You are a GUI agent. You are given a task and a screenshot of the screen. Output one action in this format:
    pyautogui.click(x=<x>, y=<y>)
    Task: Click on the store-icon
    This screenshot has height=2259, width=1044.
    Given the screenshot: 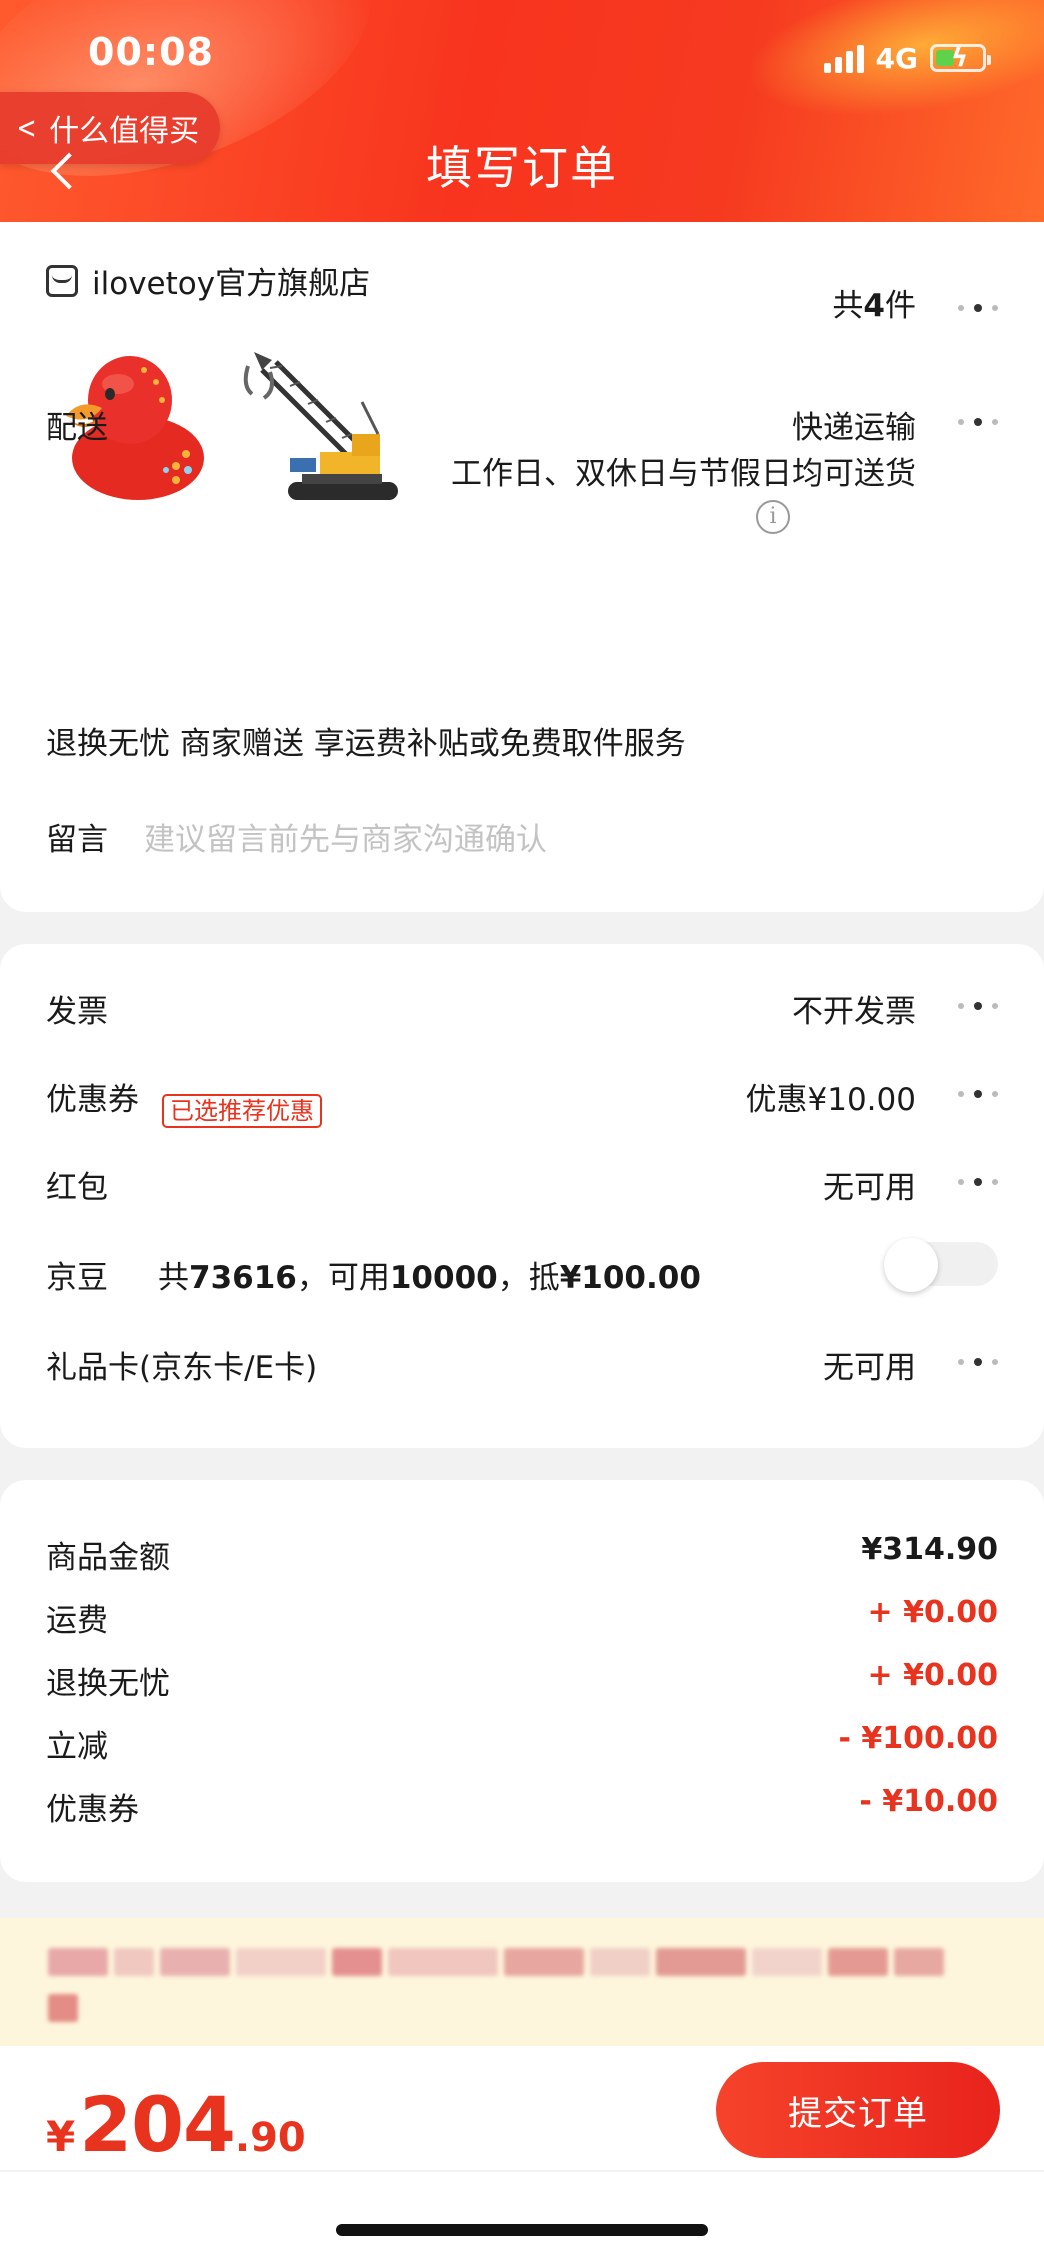 What is the action you would take?
    pyautogui.click(x=62, y=280)
    